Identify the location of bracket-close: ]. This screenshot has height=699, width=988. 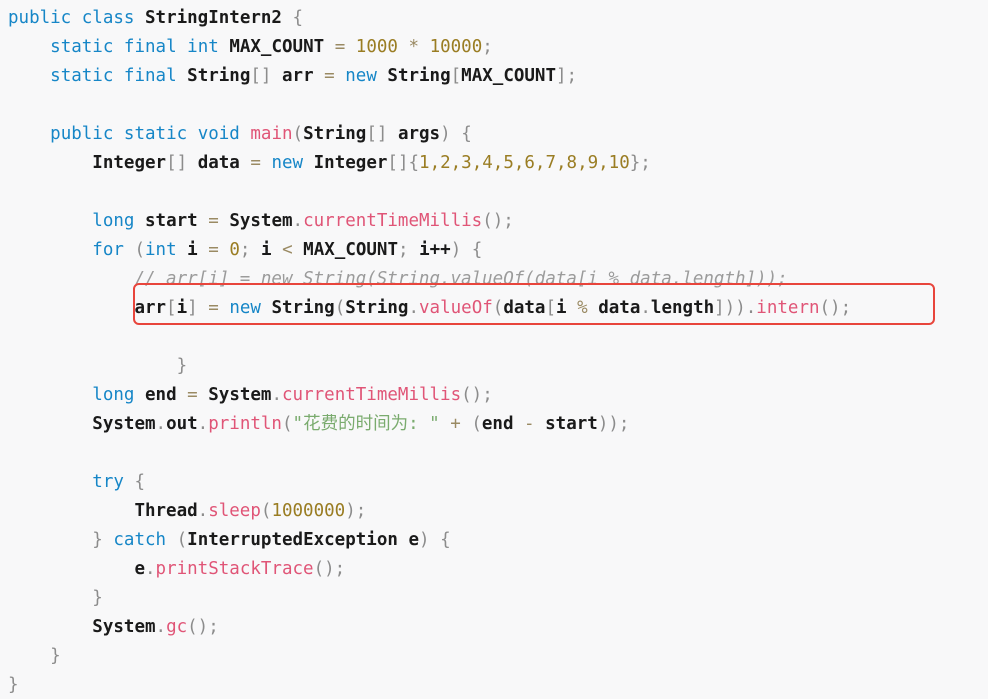
(192, 308).